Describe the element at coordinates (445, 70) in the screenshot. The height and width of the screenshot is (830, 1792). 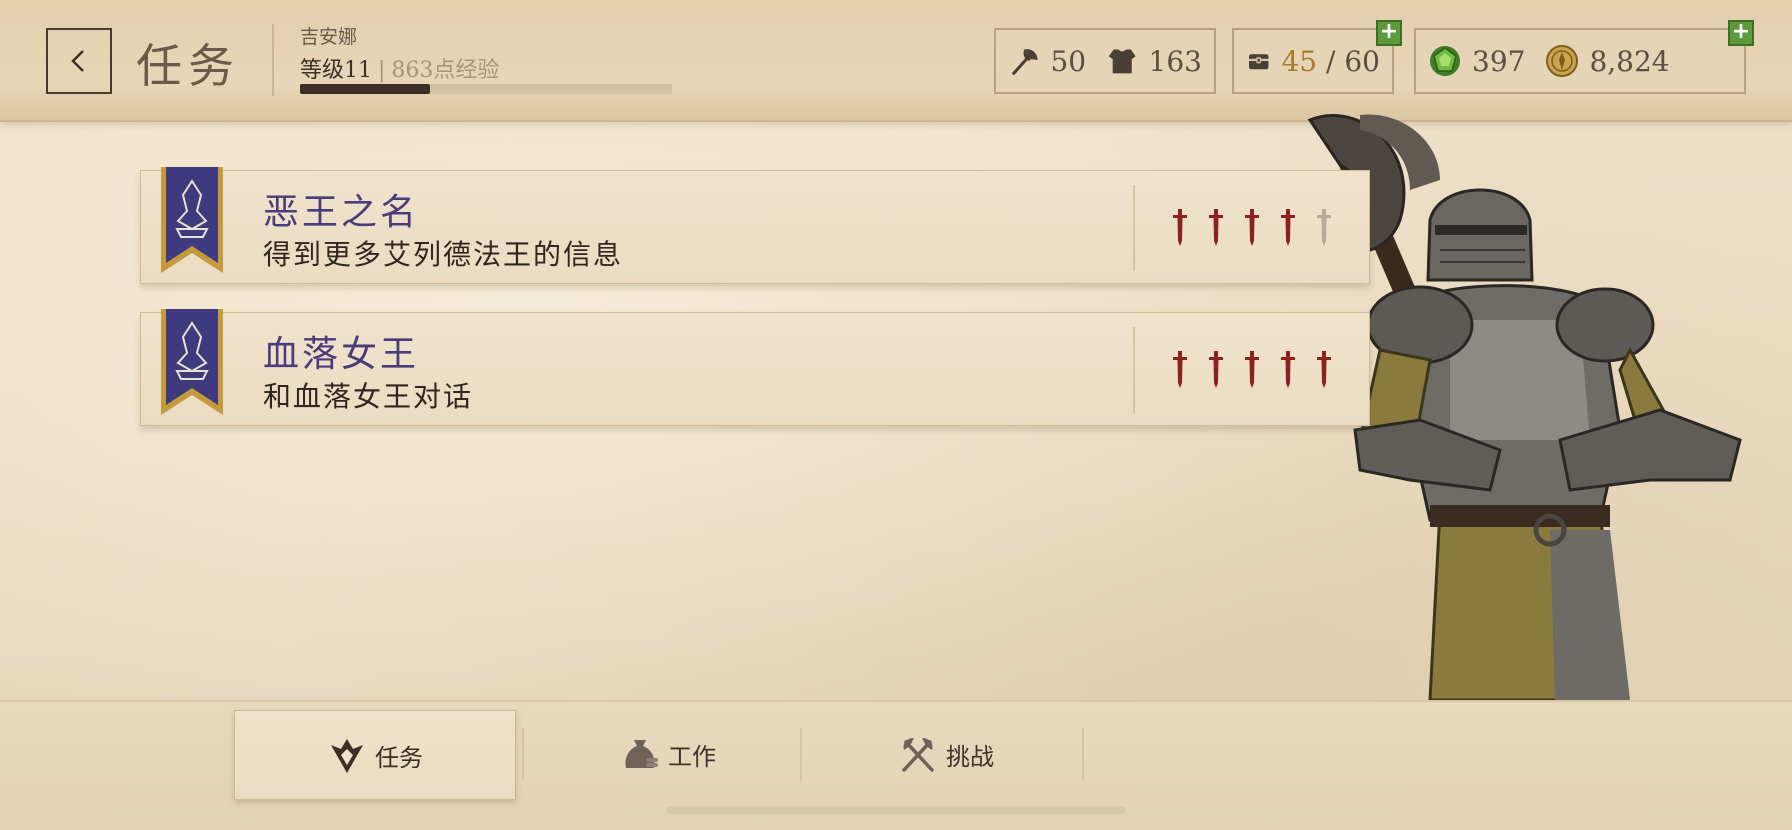
I see `xp-label: 863点经验` at that location.